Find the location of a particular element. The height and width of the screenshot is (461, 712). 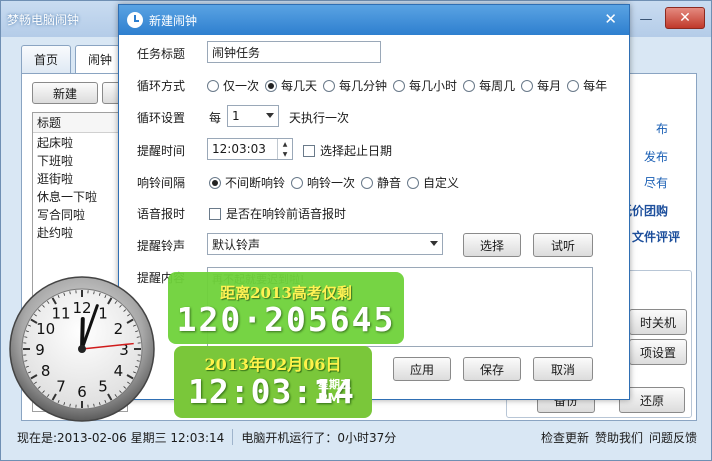

date-range-option: 选择起止日期 is located at coordinates (347, 150).